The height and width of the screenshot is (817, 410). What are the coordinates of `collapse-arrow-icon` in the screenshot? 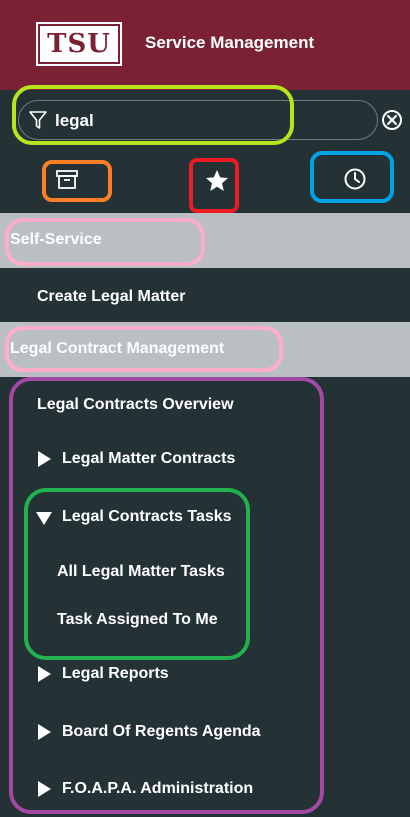 It's located at (44, 518).